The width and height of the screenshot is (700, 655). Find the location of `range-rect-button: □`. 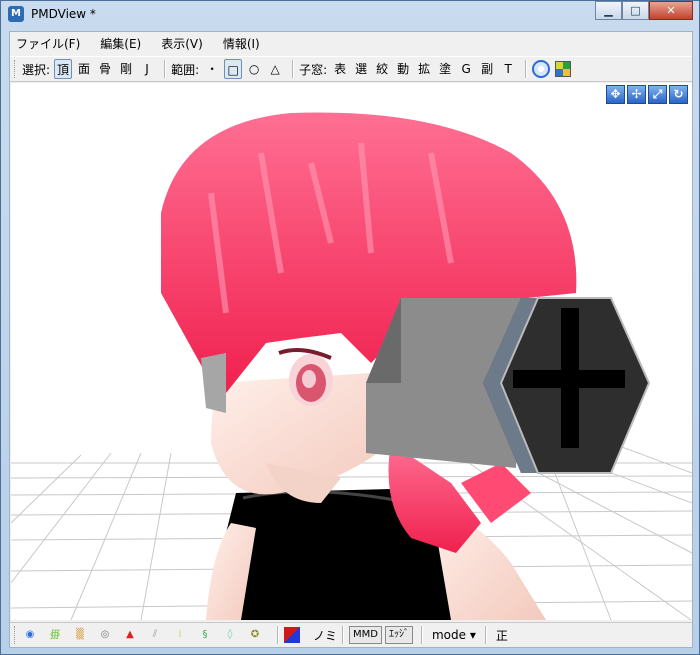

range-rect-button: □ is located at coordinates (233, 69).